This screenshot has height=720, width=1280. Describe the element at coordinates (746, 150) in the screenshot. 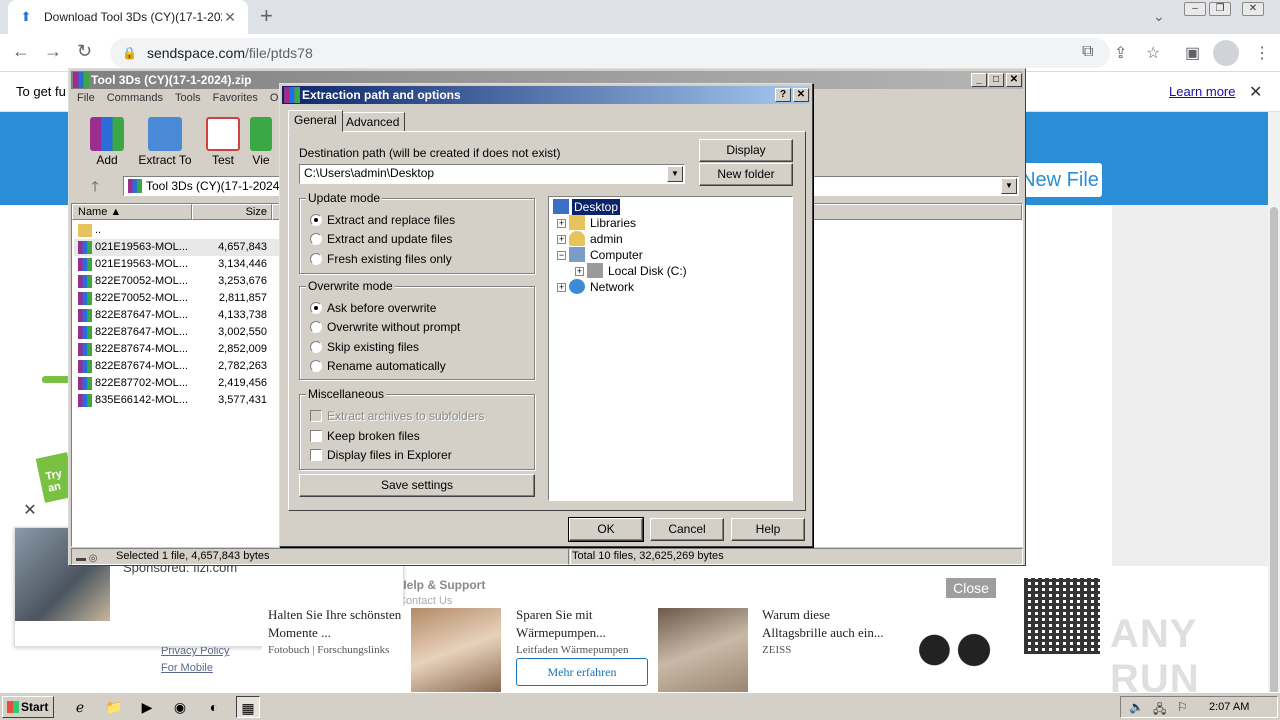

I see `display-button: Display` at that location.